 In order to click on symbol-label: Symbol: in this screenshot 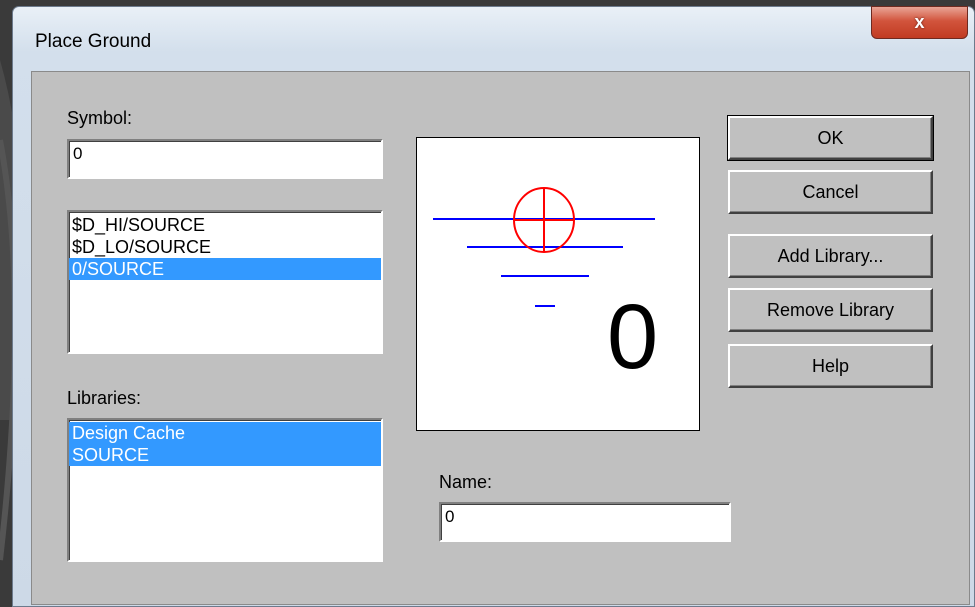, I will do `click(100, 118)`.